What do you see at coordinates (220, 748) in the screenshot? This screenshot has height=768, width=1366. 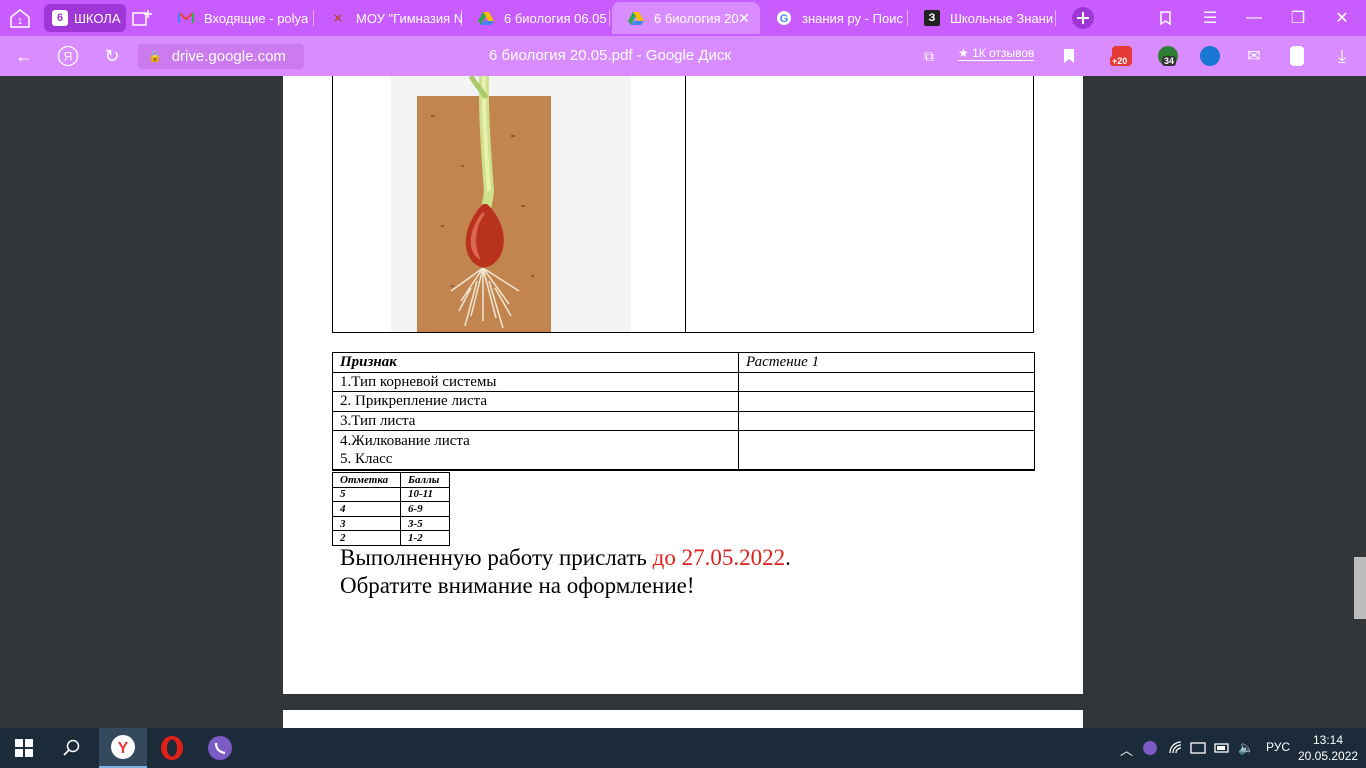 I see `viber-icon` at bounding box center [220, 748].